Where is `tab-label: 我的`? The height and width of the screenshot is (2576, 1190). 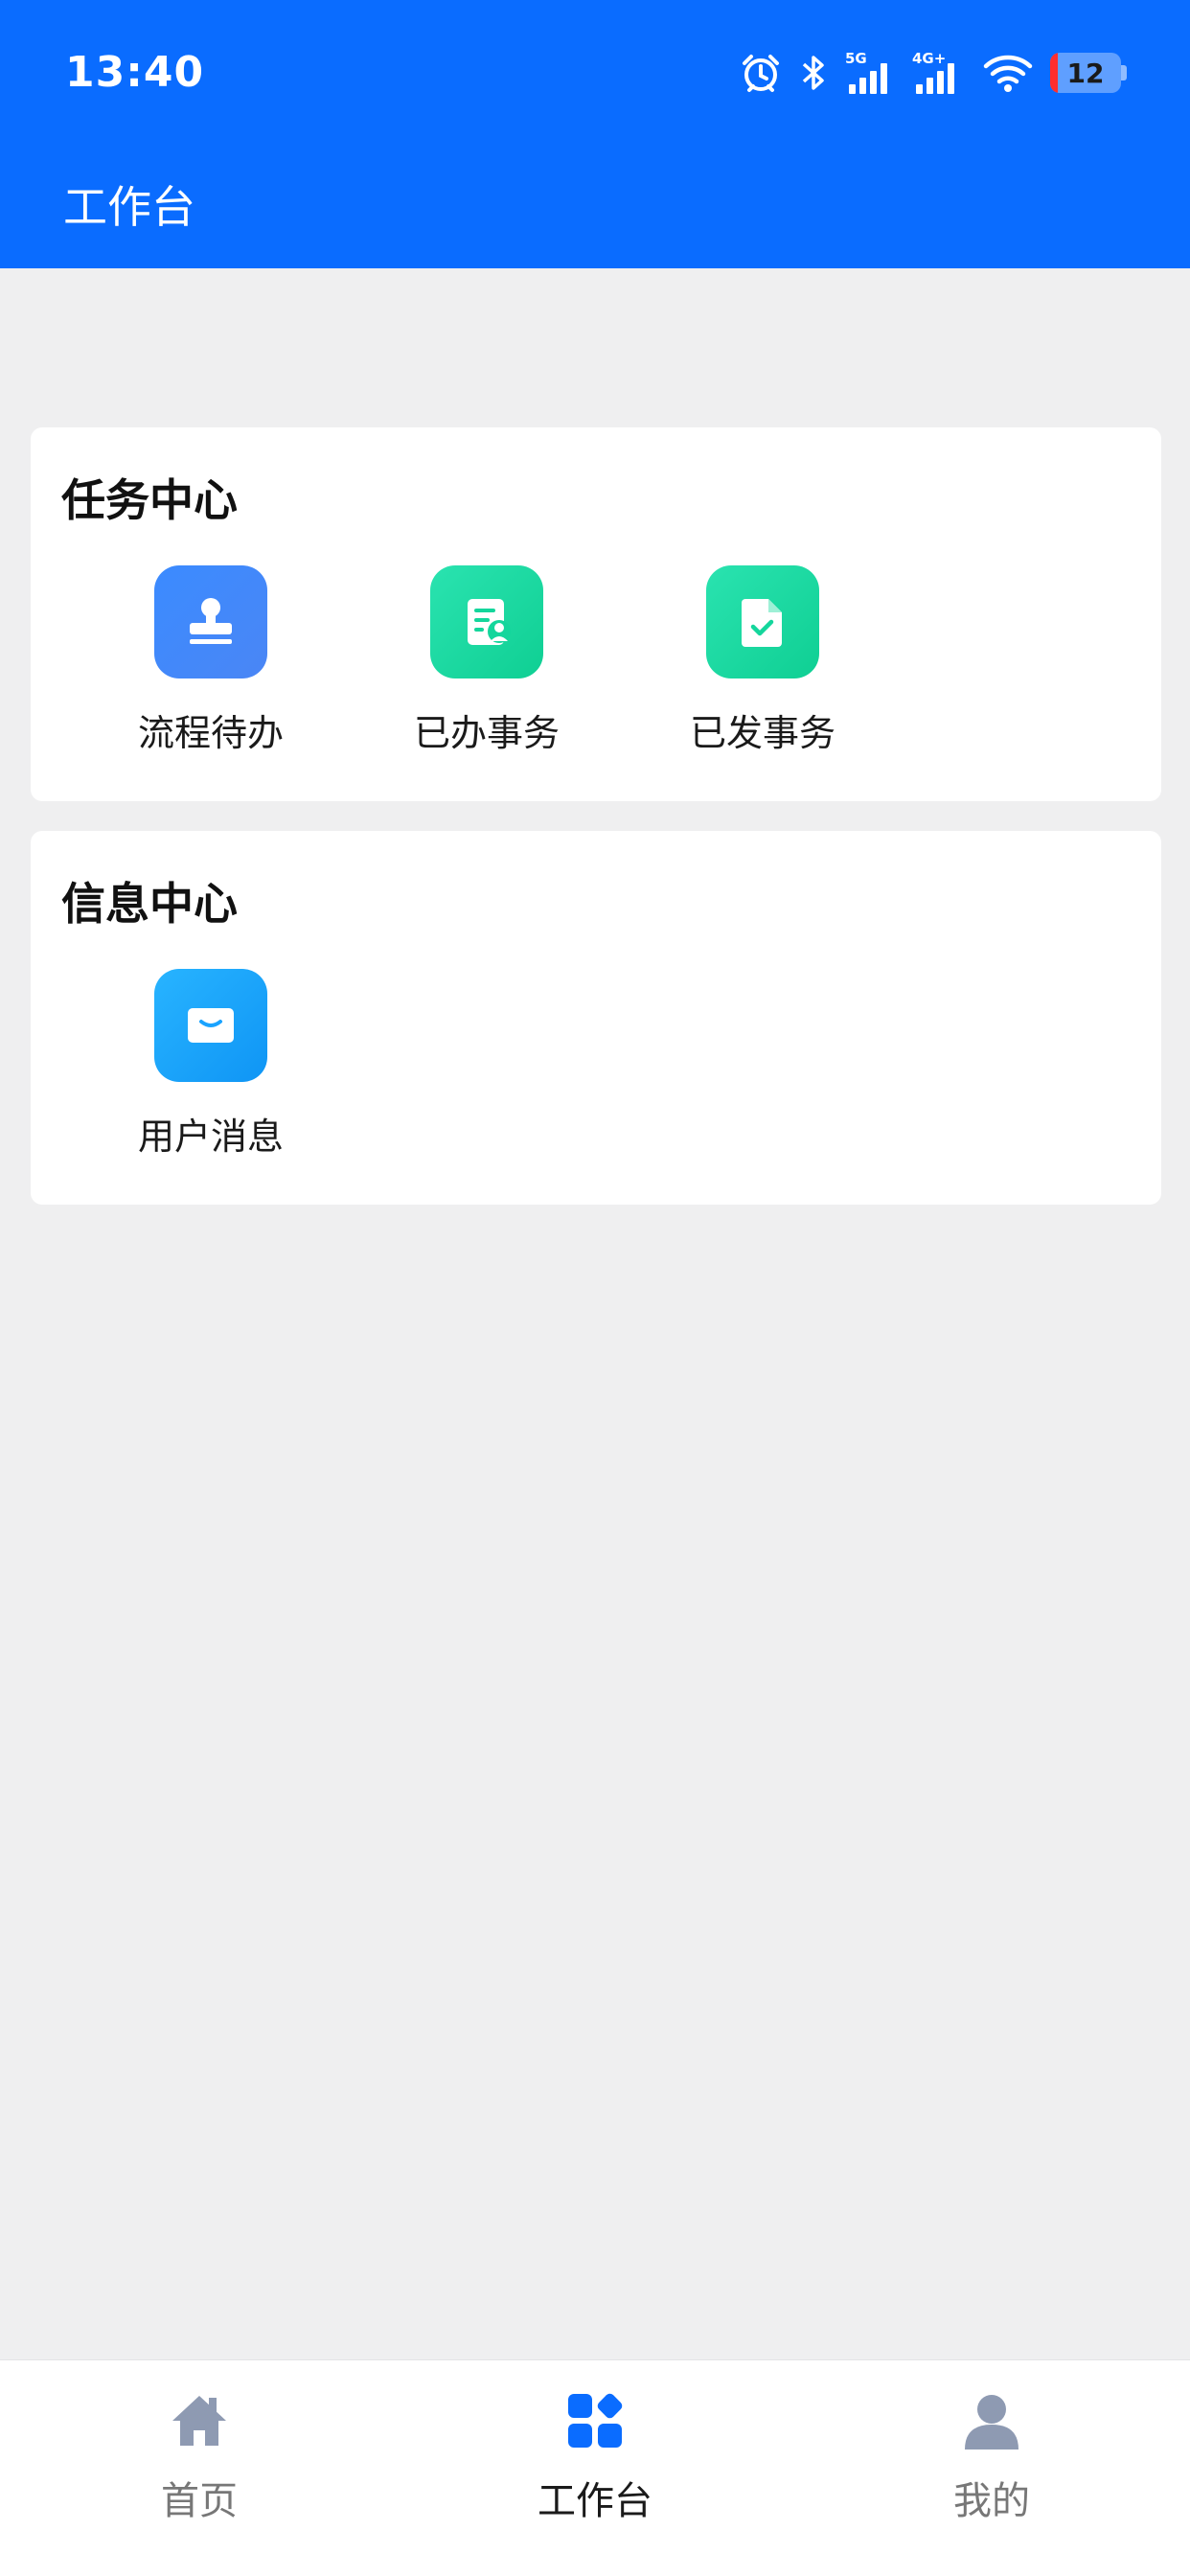 tab-label: 我的 is located at coordinates (991, 2501).